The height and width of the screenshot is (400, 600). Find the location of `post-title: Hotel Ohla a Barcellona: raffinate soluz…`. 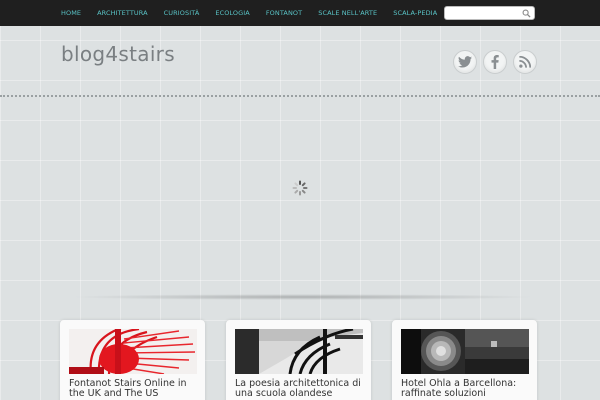

post-title: Hotel Ohla a Barcellona: raffinate soluz… is located at coordinates (467, 389).